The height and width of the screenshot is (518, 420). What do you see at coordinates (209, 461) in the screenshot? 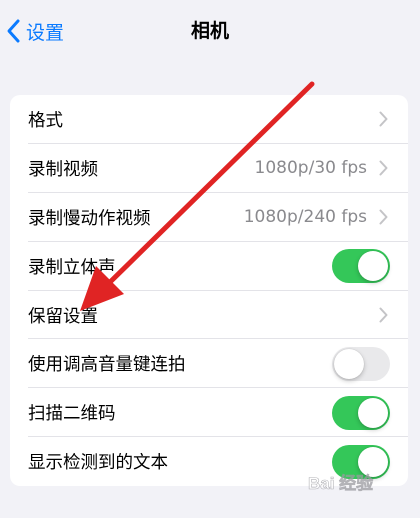
I see `settings-row-detected-text: 显示检测到的文本` at bounding box center [209, 461].